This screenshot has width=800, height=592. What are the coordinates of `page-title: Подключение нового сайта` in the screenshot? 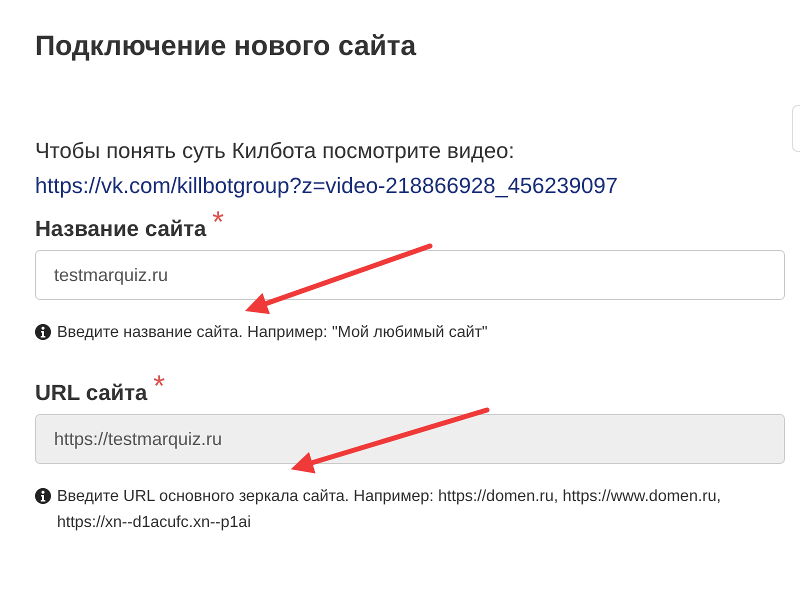 It's located at (226, 45).